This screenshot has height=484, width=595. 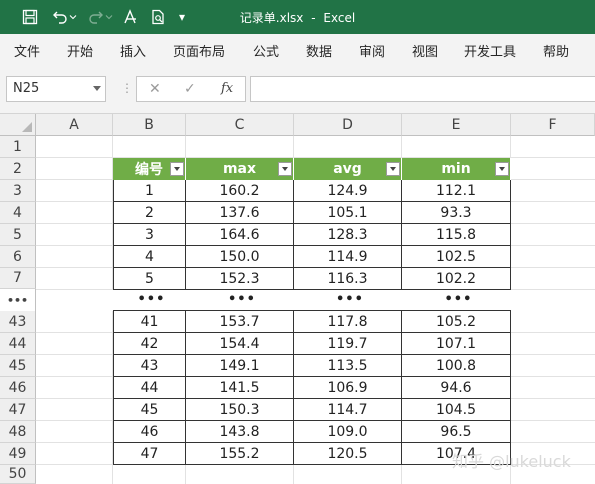 I want to click on table-cell: 150.0, so click(x=240, y=257).